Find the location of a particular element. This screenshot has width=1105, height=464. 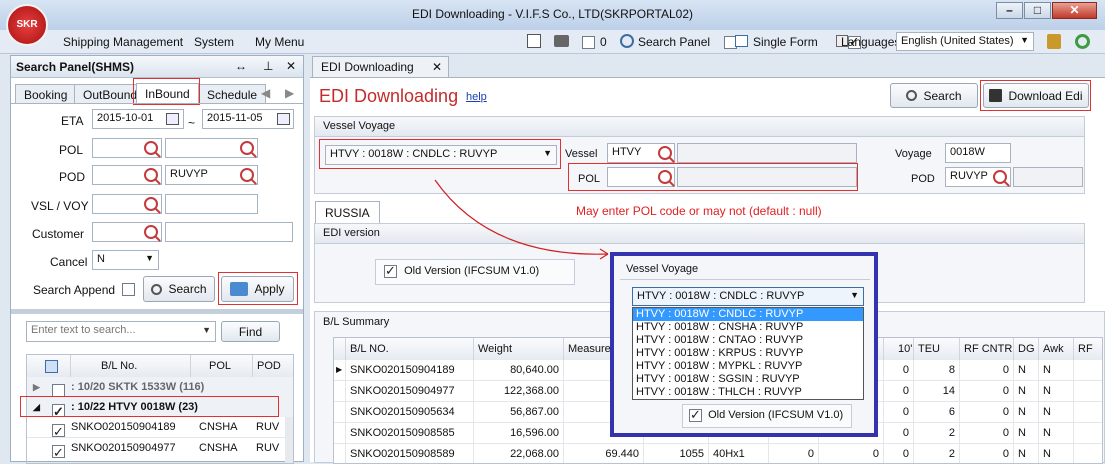

help-link: help is located at coordinates (476, 97).